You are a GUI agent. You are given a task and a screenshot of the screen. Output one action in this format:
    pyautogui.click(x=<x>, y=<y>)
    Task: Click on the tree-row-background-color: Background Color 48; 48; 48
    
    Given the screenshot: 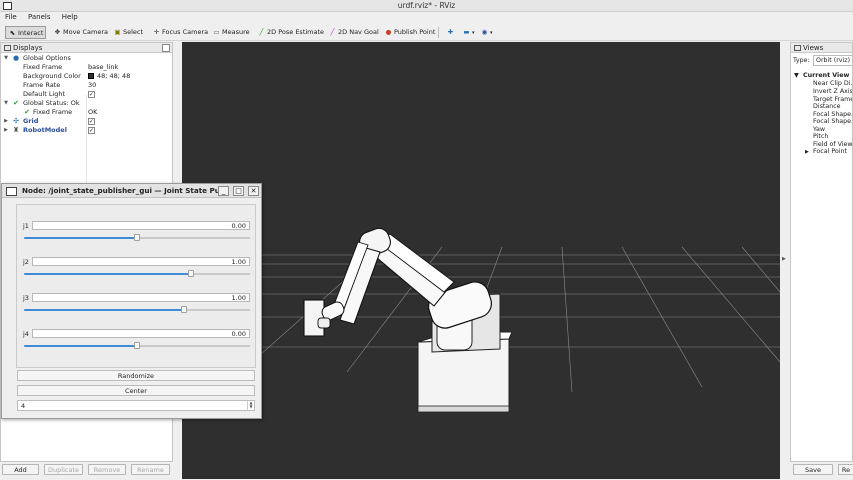 What is the action you would take?
    pyautogui.click(x=86, y=76)
    